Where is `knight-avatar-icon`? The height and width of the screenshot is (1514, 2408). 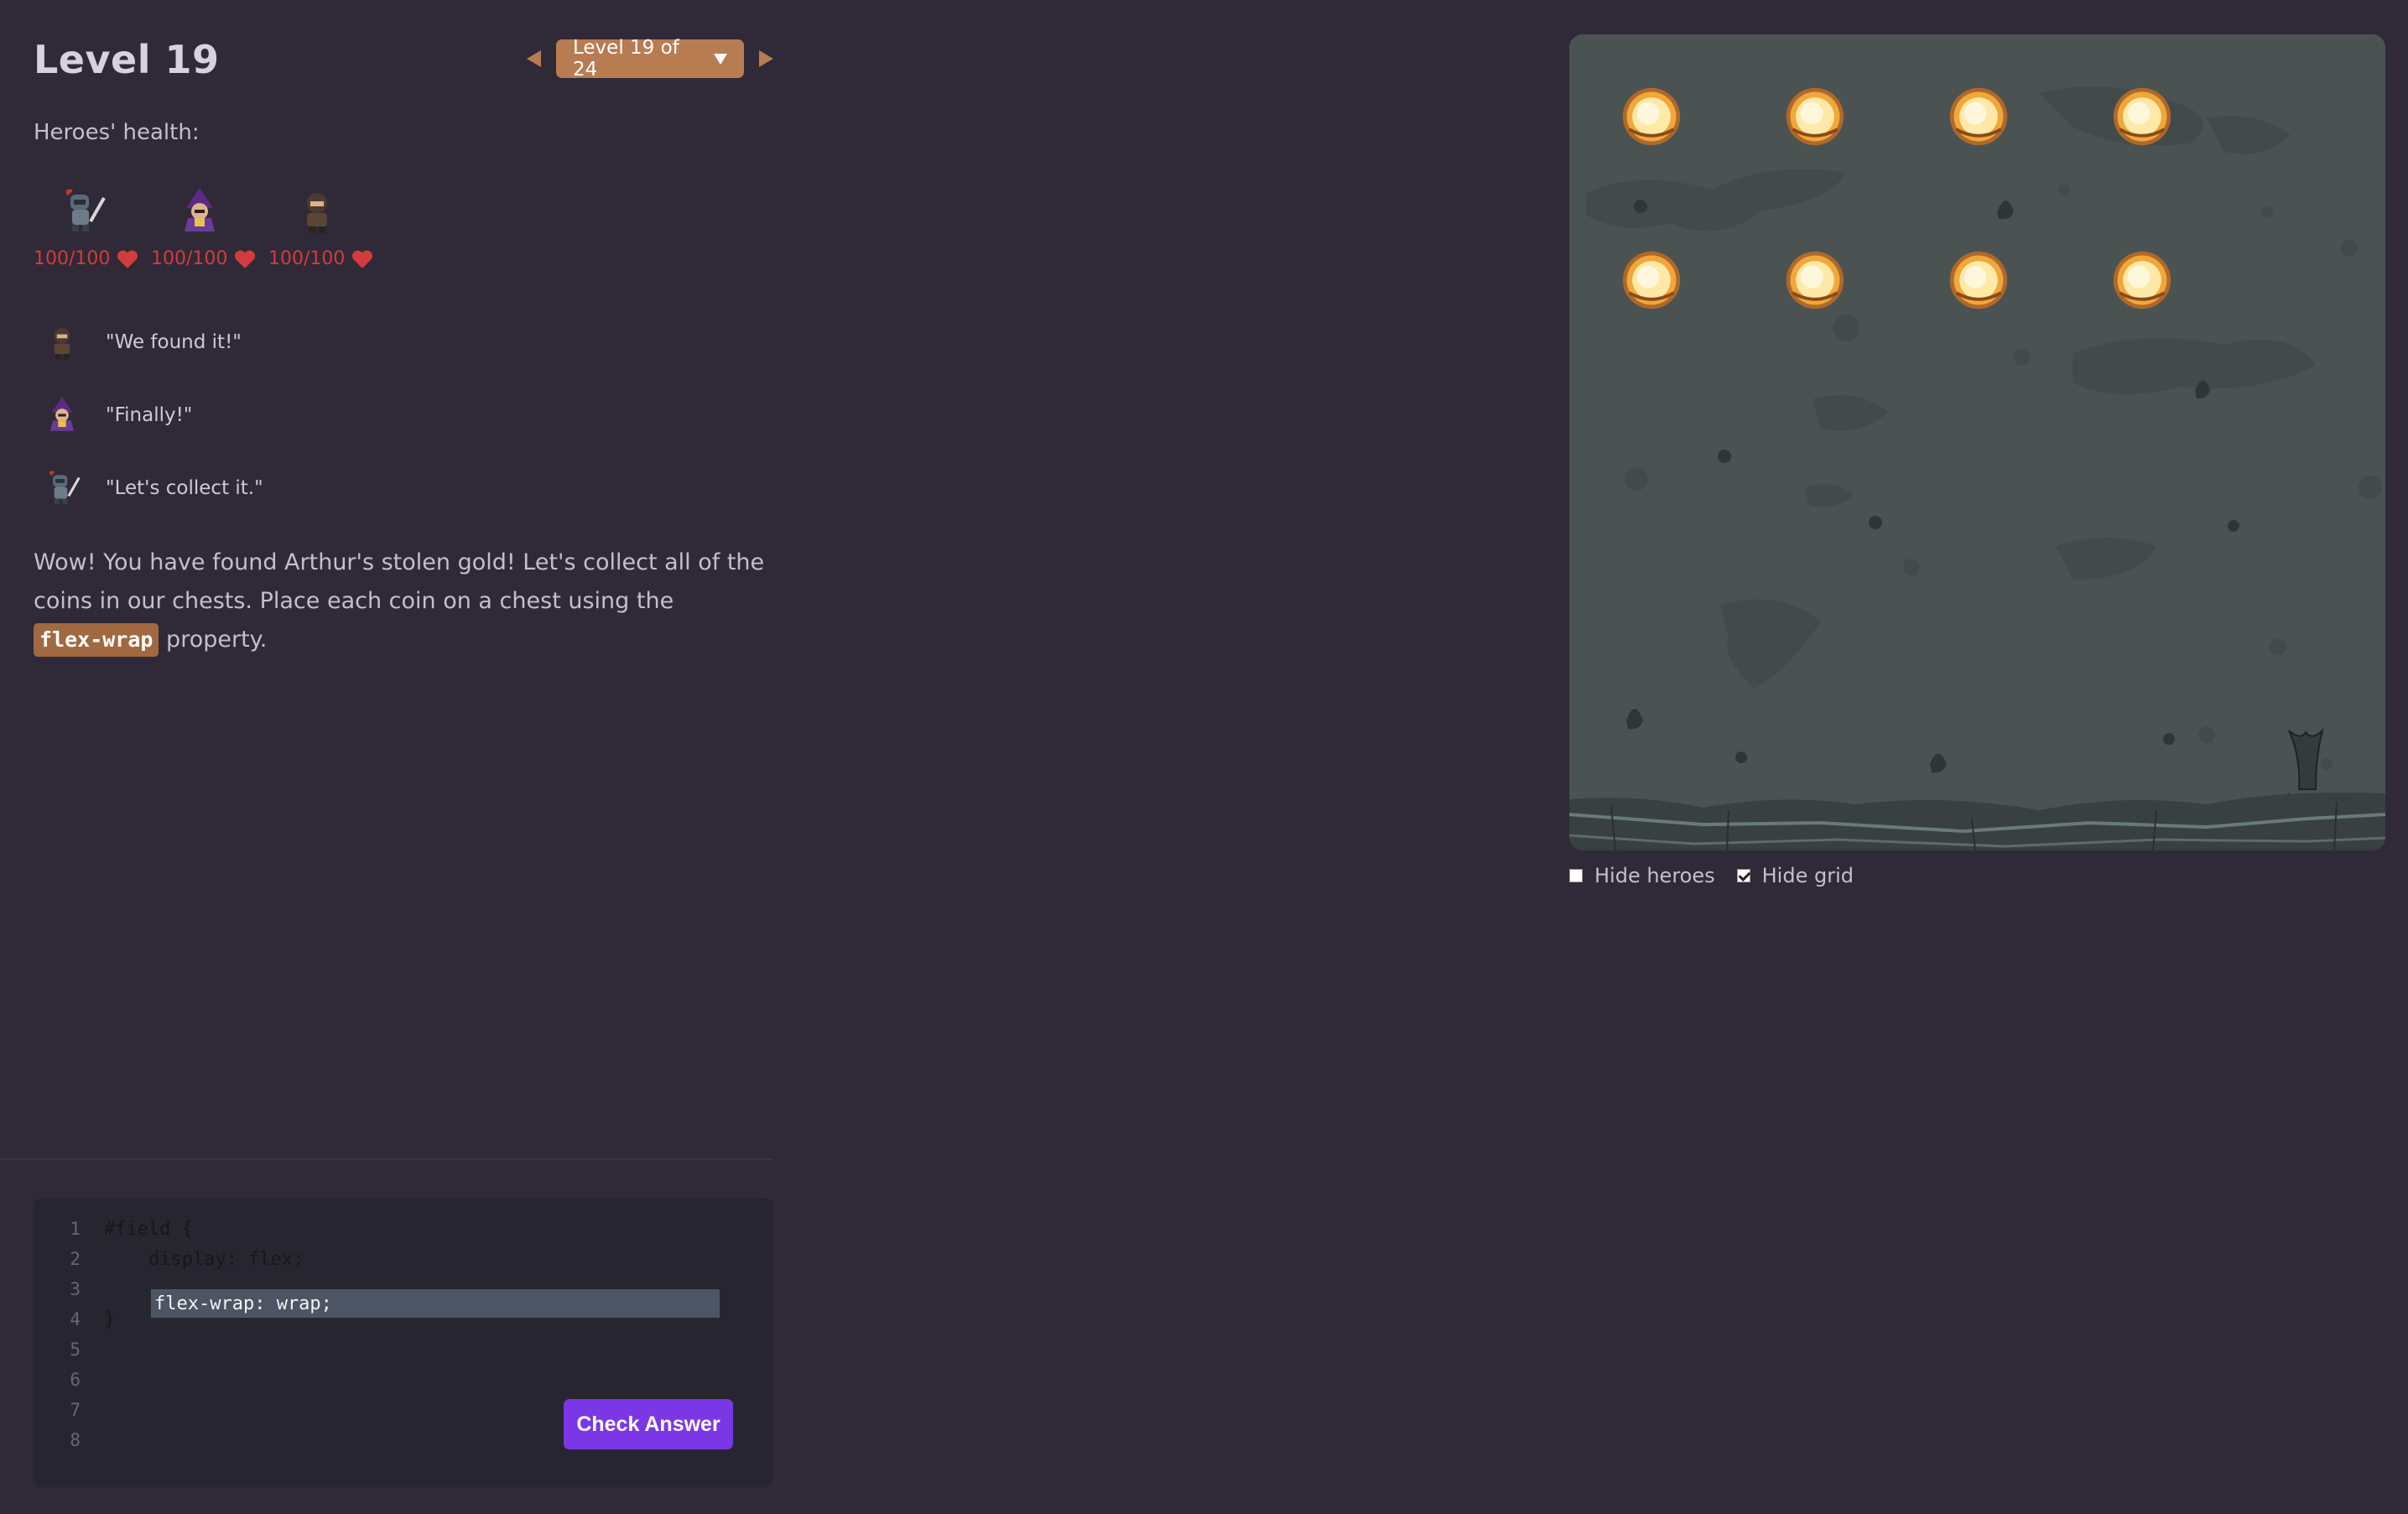 knight-avatar-icon is located at coordinates (65, 487).